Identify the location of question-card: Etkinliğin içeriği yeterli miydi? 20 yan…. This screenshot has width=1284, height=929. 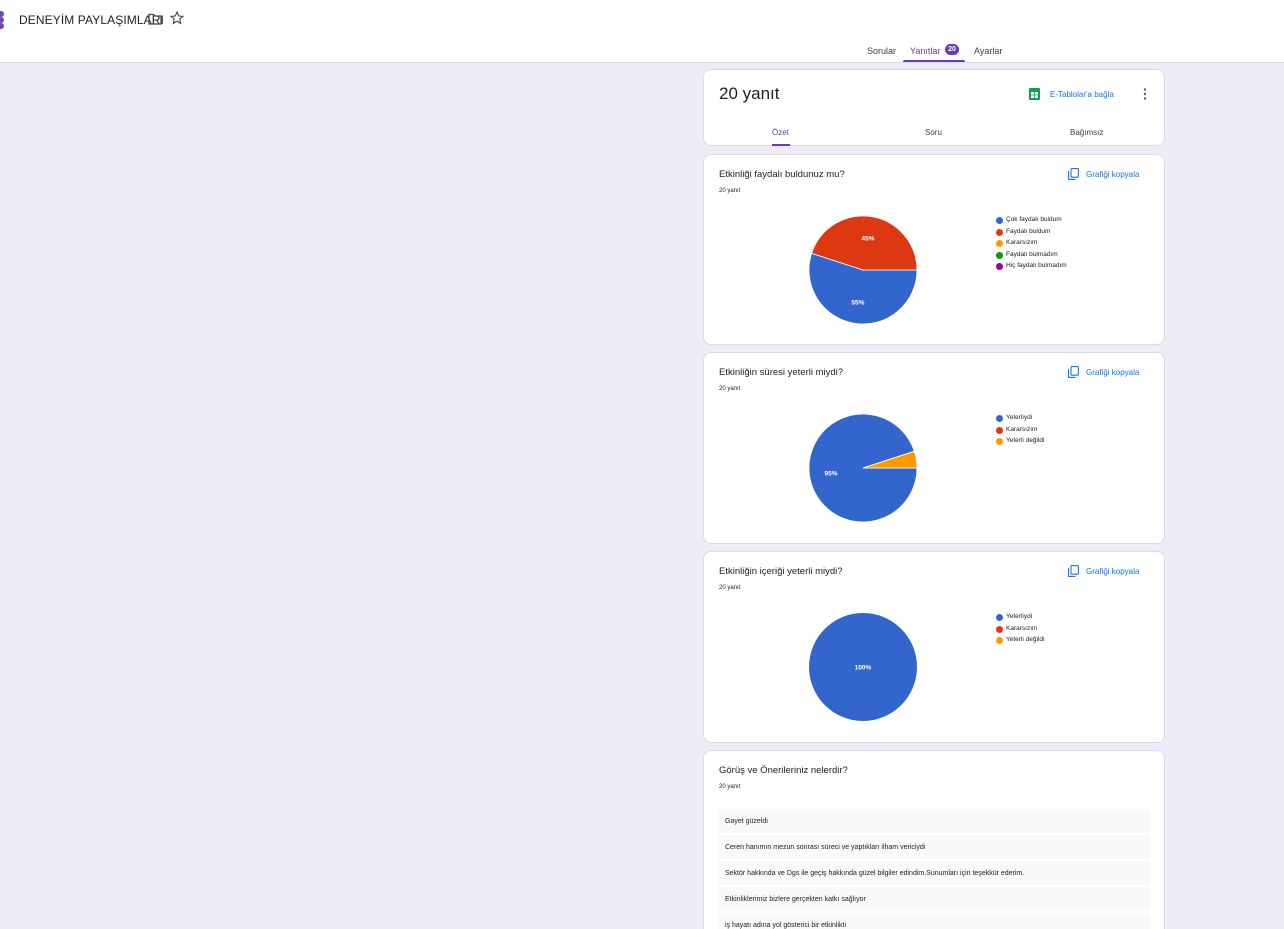
(934, 647).